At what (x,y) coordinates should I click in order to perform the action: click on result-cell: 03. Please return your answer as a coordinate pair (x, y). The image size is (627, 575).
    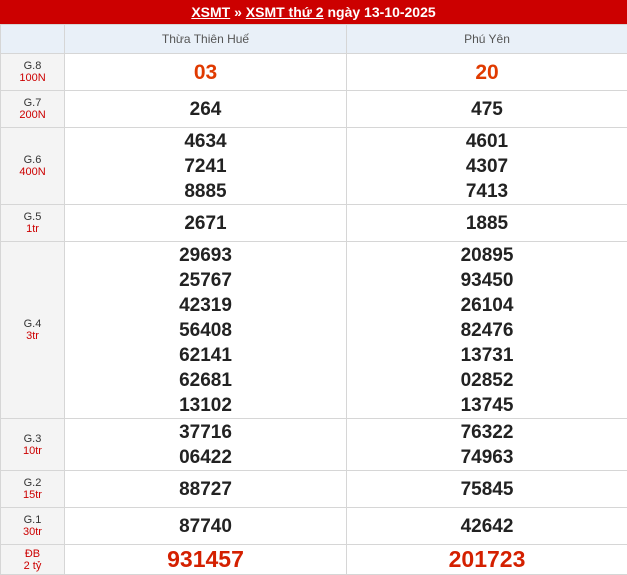
    Looking at the image, I should click on (206, 72).